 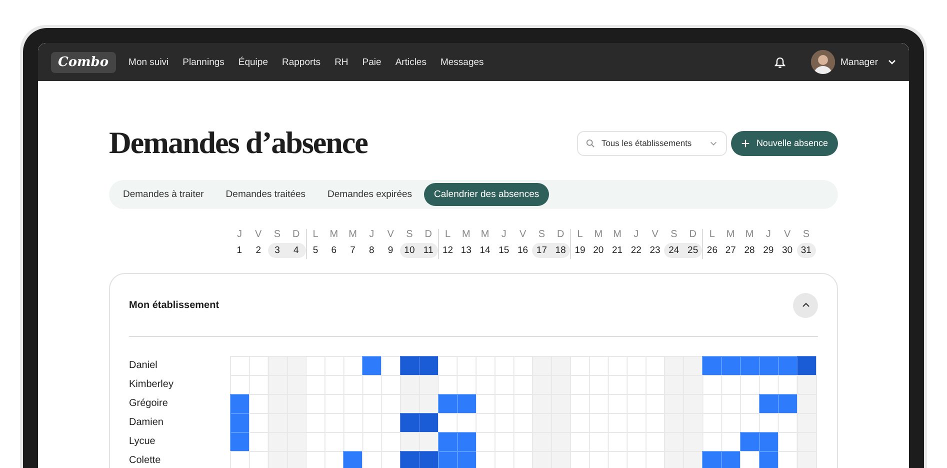 What do you see at coordinates (83, 62) in the screenshot?
I see `logo: Combo` at bounding box center [83, 62].